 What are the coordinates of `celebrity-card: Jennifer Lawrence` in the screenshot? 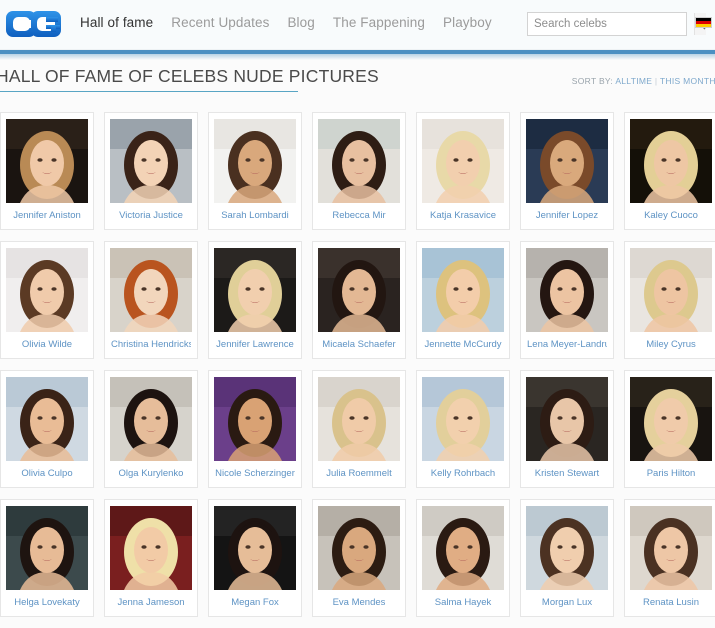 It's located at (255, 300).